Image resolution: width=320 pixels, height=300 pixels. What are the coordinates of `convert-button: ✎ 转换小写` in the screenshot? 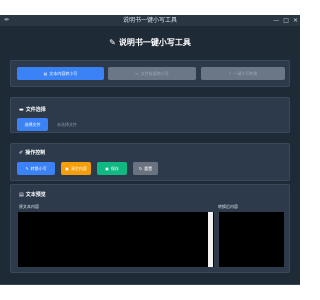 It's located at (36, 168).